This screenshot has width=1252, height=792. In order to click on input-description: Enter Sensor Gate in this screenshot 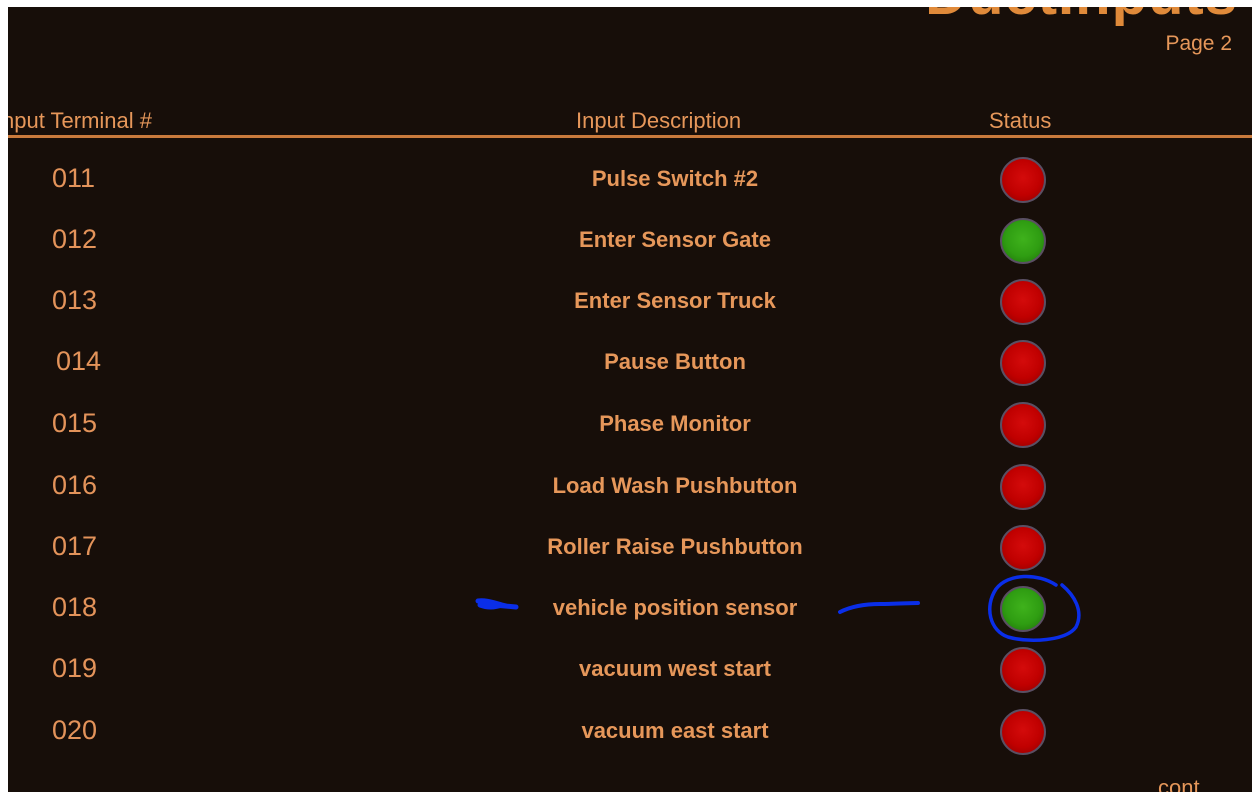, I will do `click(675, 239)`.